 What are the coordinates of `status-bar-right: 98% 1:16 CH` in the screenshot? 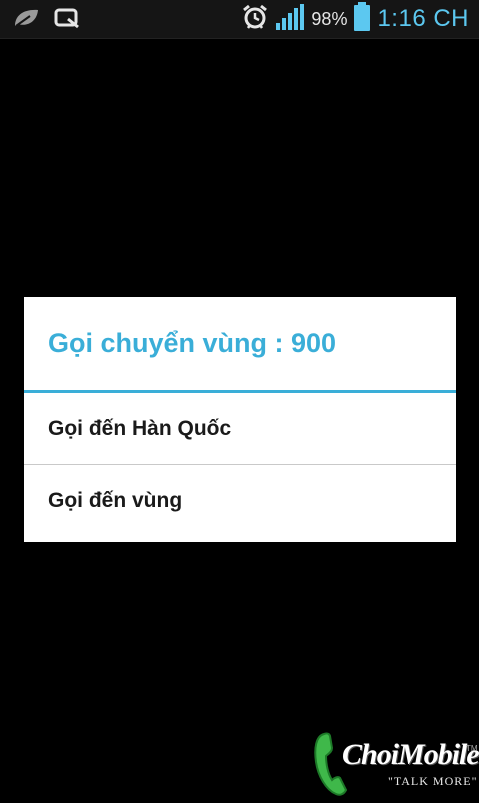 It's located at (355, 19).